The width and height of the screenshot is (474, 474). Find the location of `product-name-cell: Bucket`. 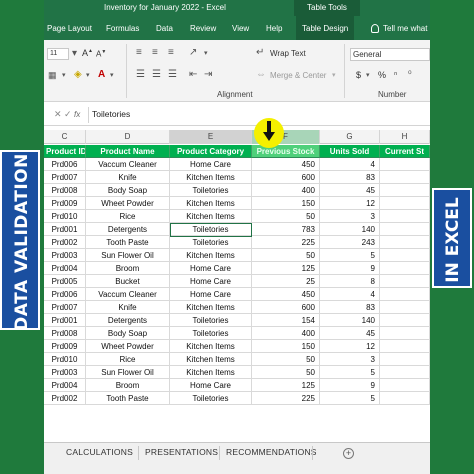

product-name-cell: Bucket is located at coordinates (128, 281).